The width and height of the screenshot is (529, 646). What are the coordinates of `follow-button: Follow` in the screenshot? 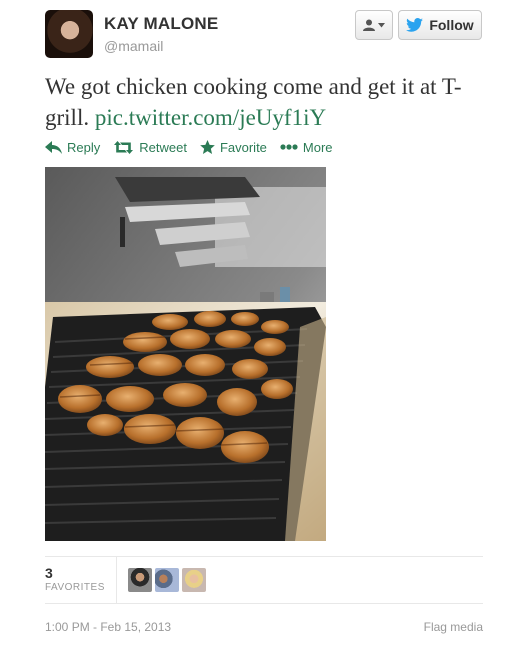 It's located at (440, 25).